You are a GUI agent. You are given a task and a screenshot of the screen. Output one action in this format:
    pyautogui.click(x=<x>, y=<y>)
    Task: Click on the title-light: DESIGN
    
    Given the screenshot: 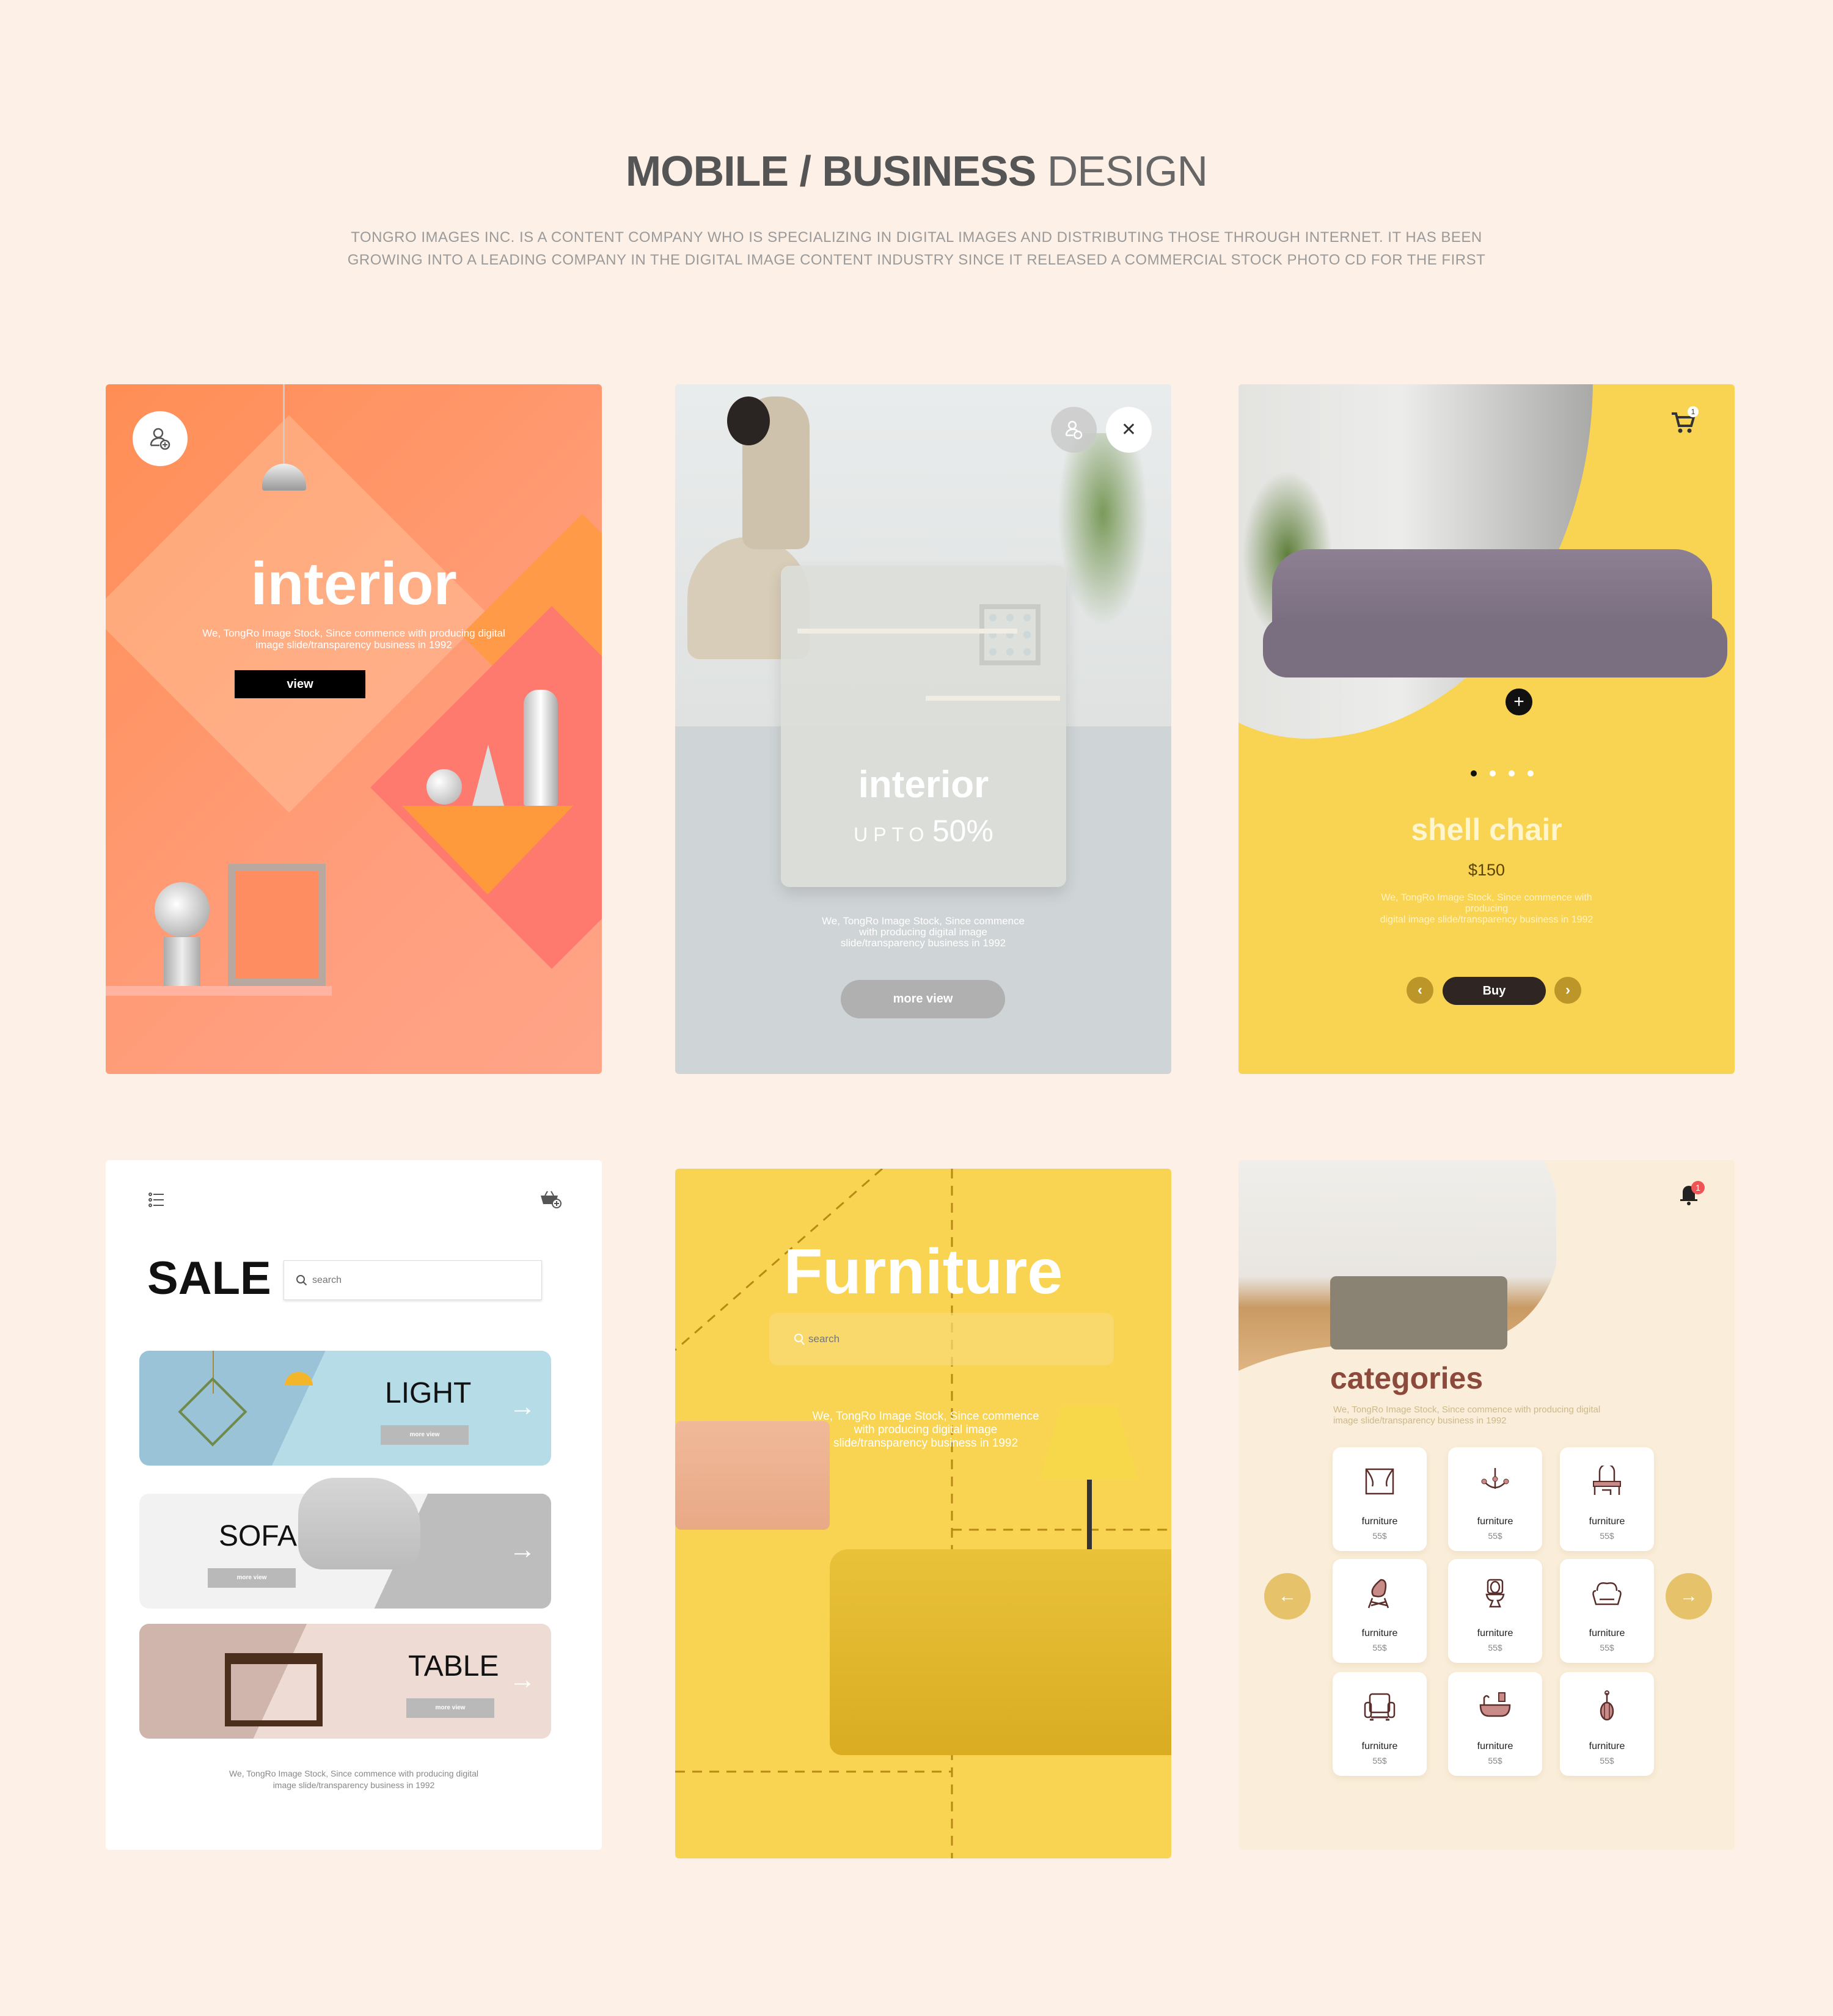 What is the action you would take?
    pyautogui.click(x=1127, y=171)
    